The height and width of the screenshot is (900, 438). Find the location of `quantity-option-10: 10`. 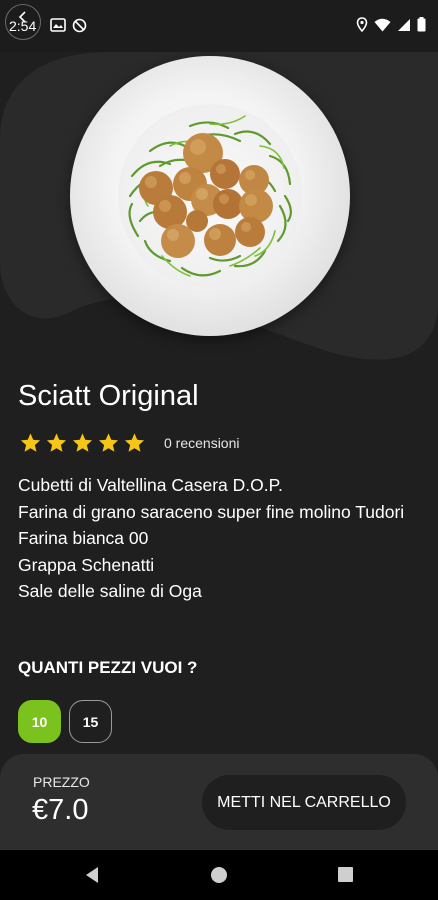

quantity-option-10: 10 is located at coordinates (39, 721).